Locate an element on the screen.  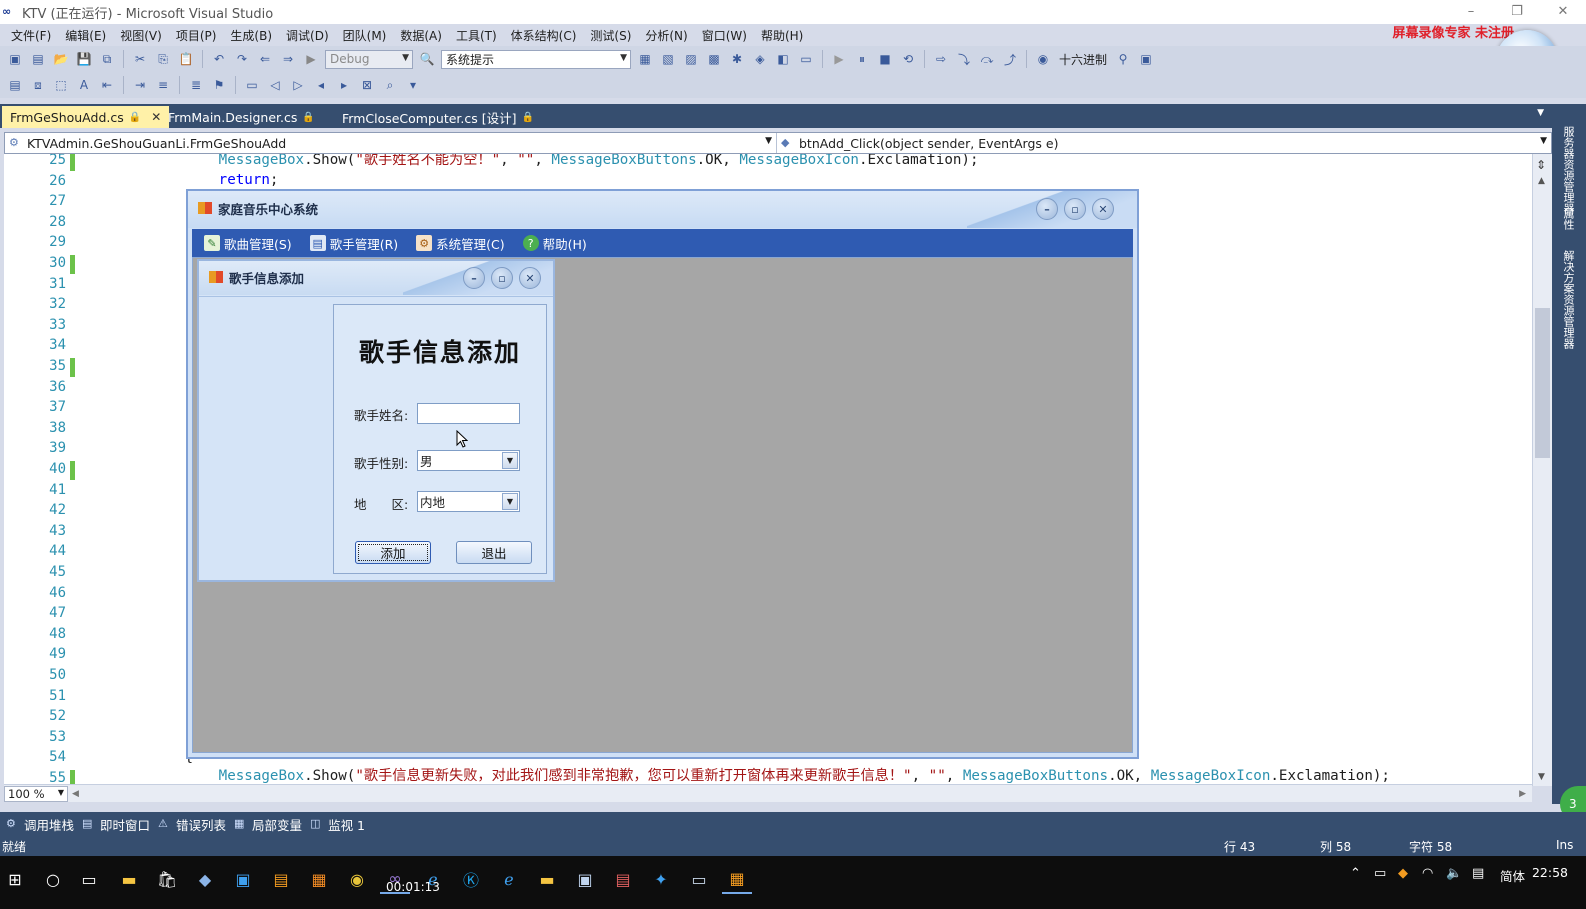
redo-icon: ↷ is located at coordinates (242, 59).